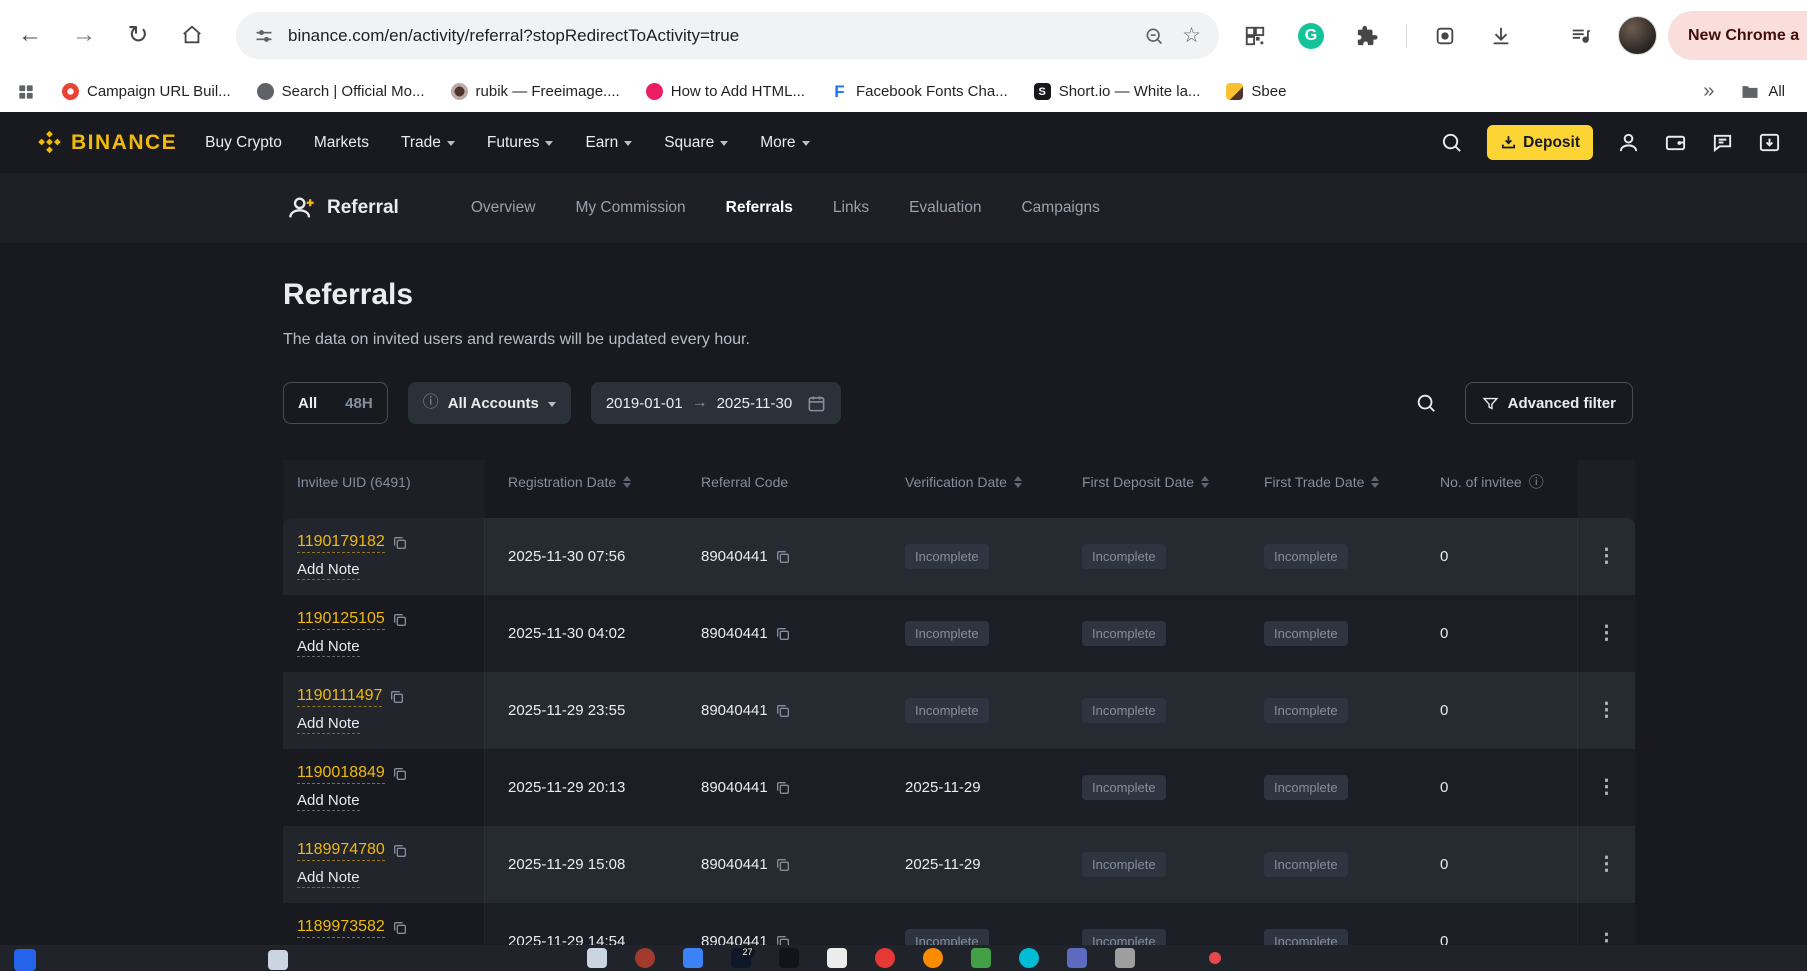 This screenshot has width=1807, height=971. I want to click on download-app-icon, so click(1769, 142).